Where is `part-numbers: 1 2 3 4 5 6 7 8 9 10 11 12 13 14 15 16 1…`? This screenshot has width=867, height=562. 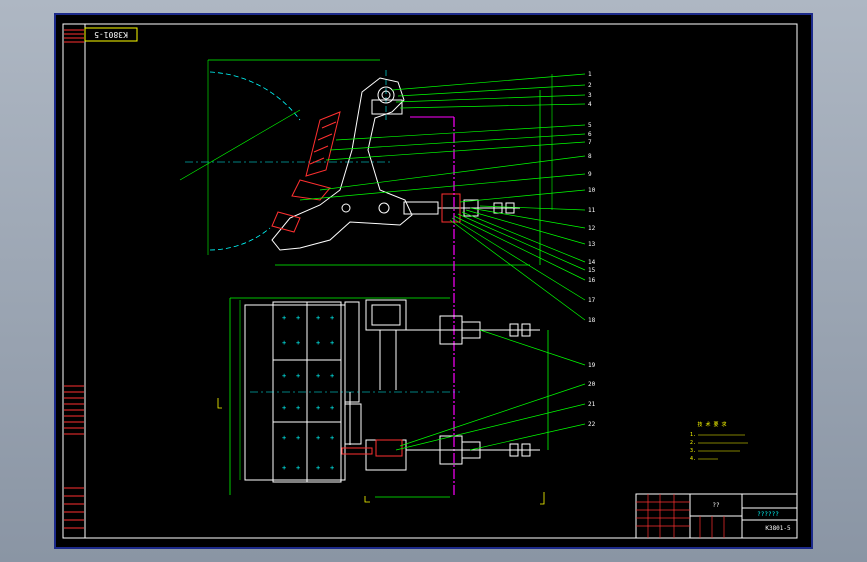
part-numbers: 1 2 3 4 5 6 7 8 9 10 11 12 13 14 15 16 1… is located at coordinates (592, 249).